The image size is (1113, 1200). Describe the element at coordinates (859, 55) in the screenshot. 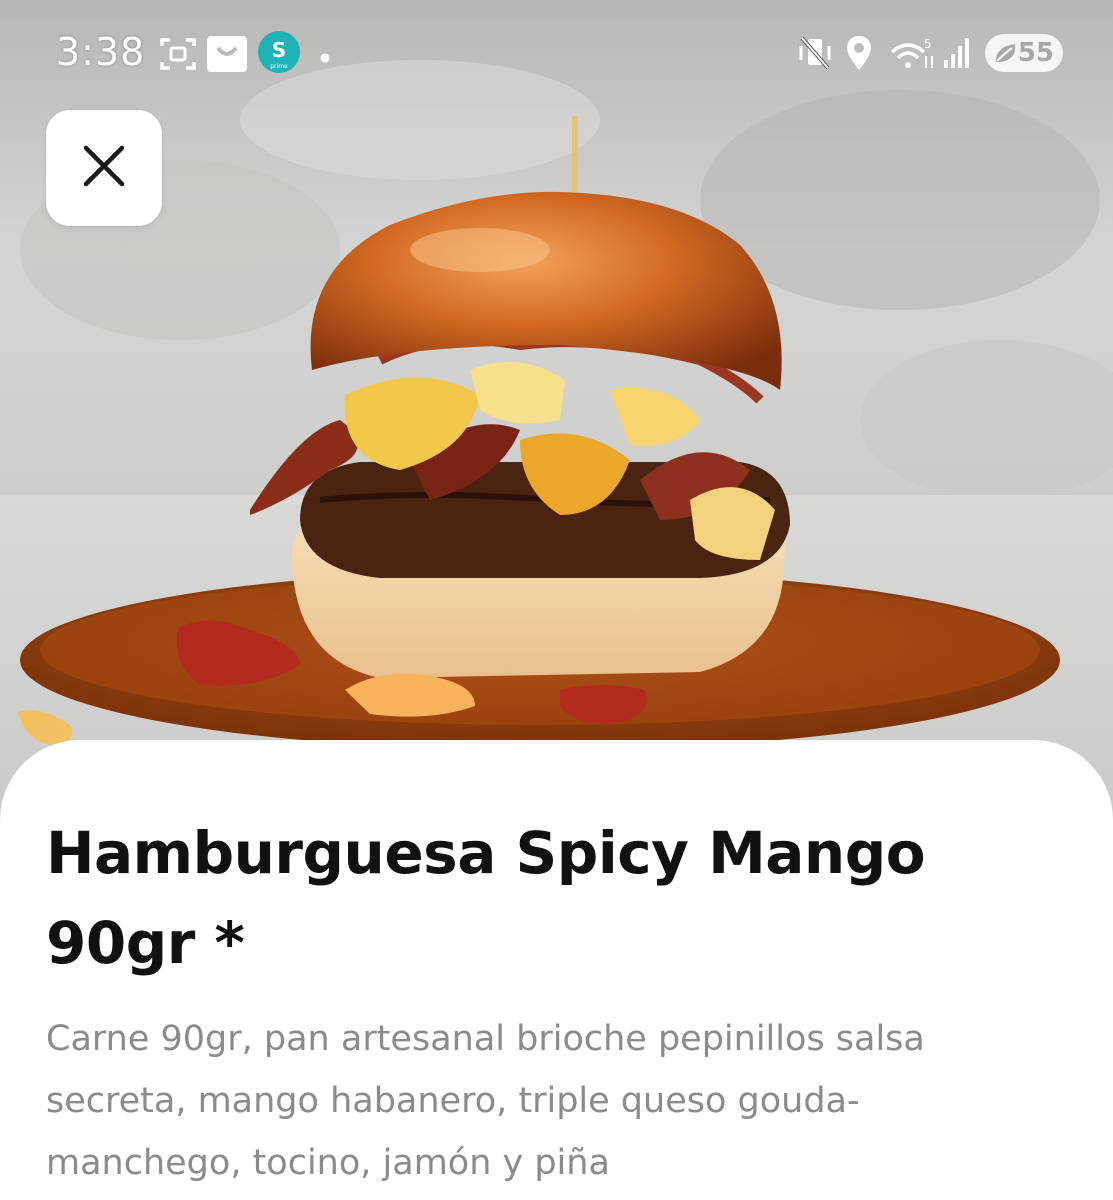

I see `location-icon` at that location.